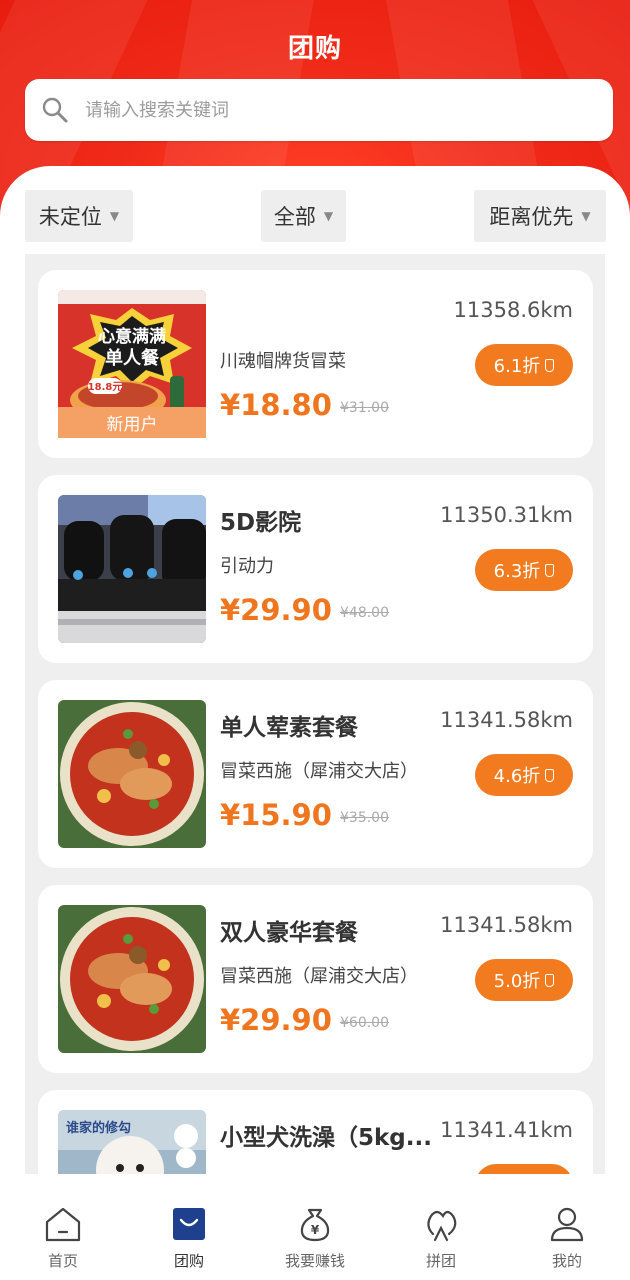  I want to click on discount-button: 5.0折, so click(524, 980).